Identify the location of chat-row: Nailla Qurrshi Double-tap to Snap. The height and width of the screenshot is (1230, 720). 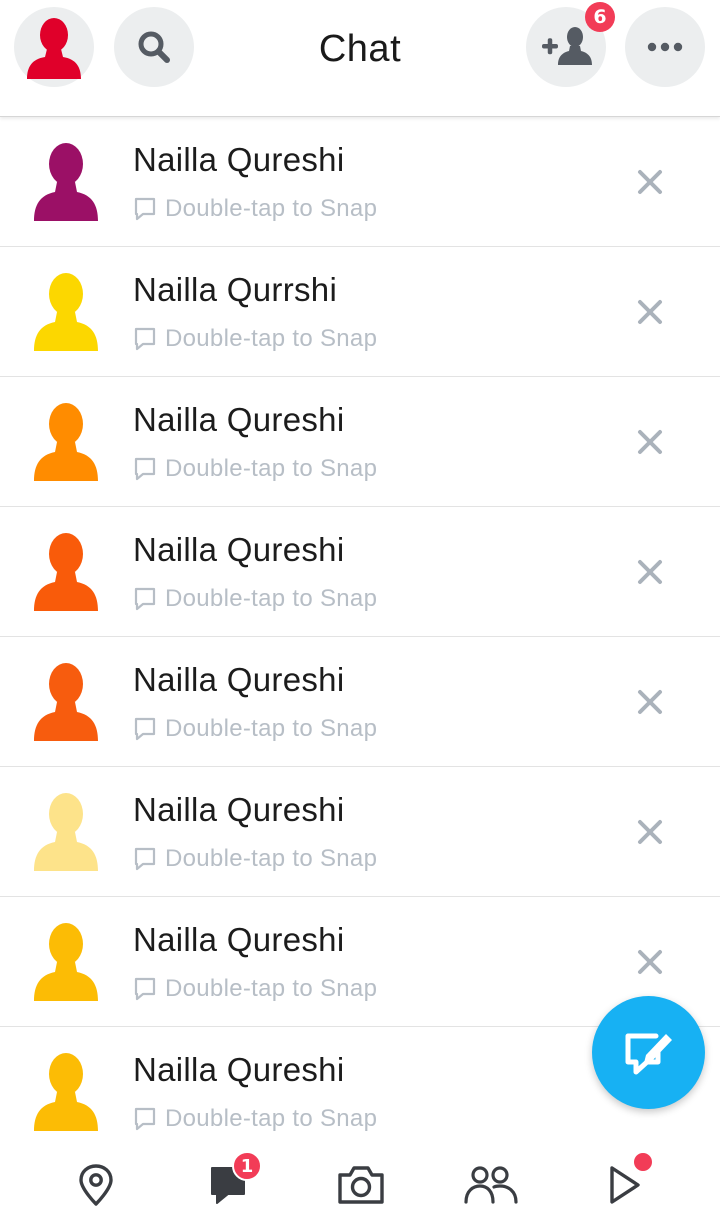
(360, 312).